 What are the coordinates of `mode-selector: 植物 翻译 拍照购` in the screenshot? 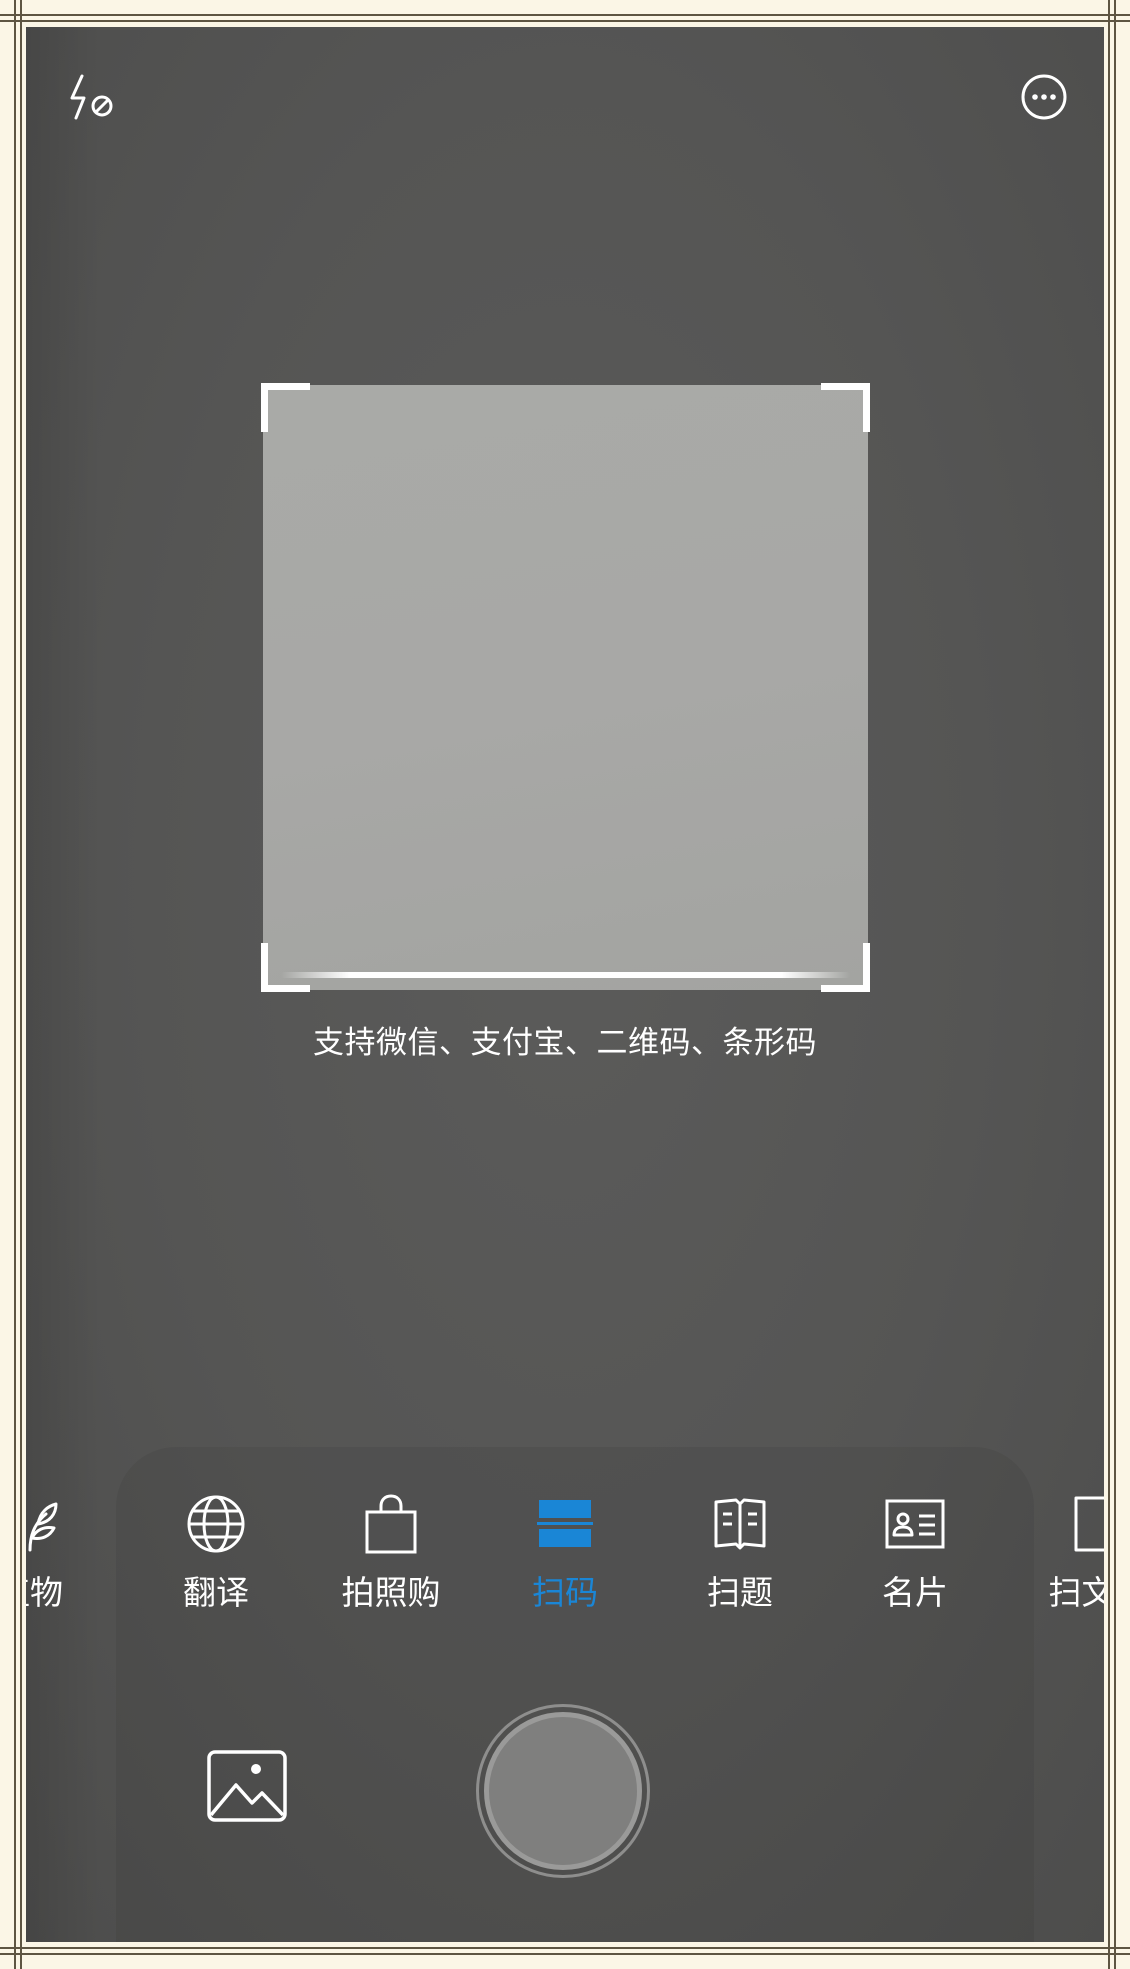 It's located at (565, 1559).